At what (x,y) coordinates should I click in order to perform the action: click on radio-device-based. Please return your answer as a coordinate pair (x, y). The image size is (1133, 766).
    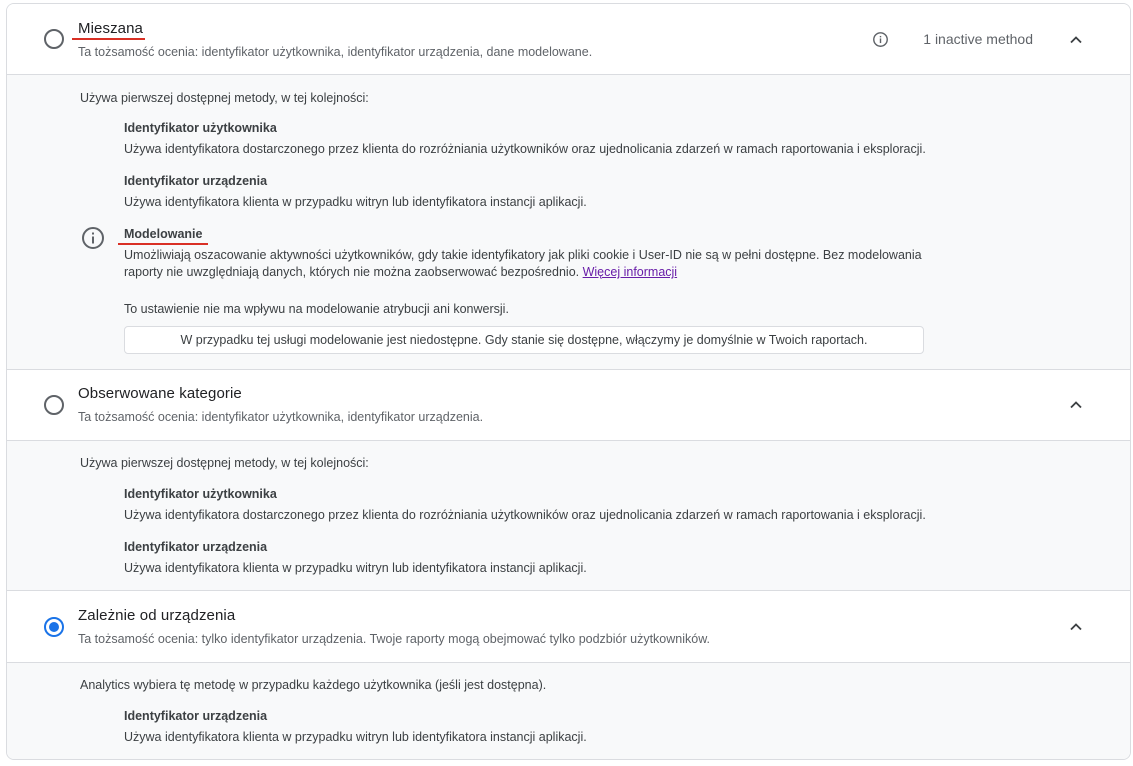
    Looking at the image, I should click on (54, 627).